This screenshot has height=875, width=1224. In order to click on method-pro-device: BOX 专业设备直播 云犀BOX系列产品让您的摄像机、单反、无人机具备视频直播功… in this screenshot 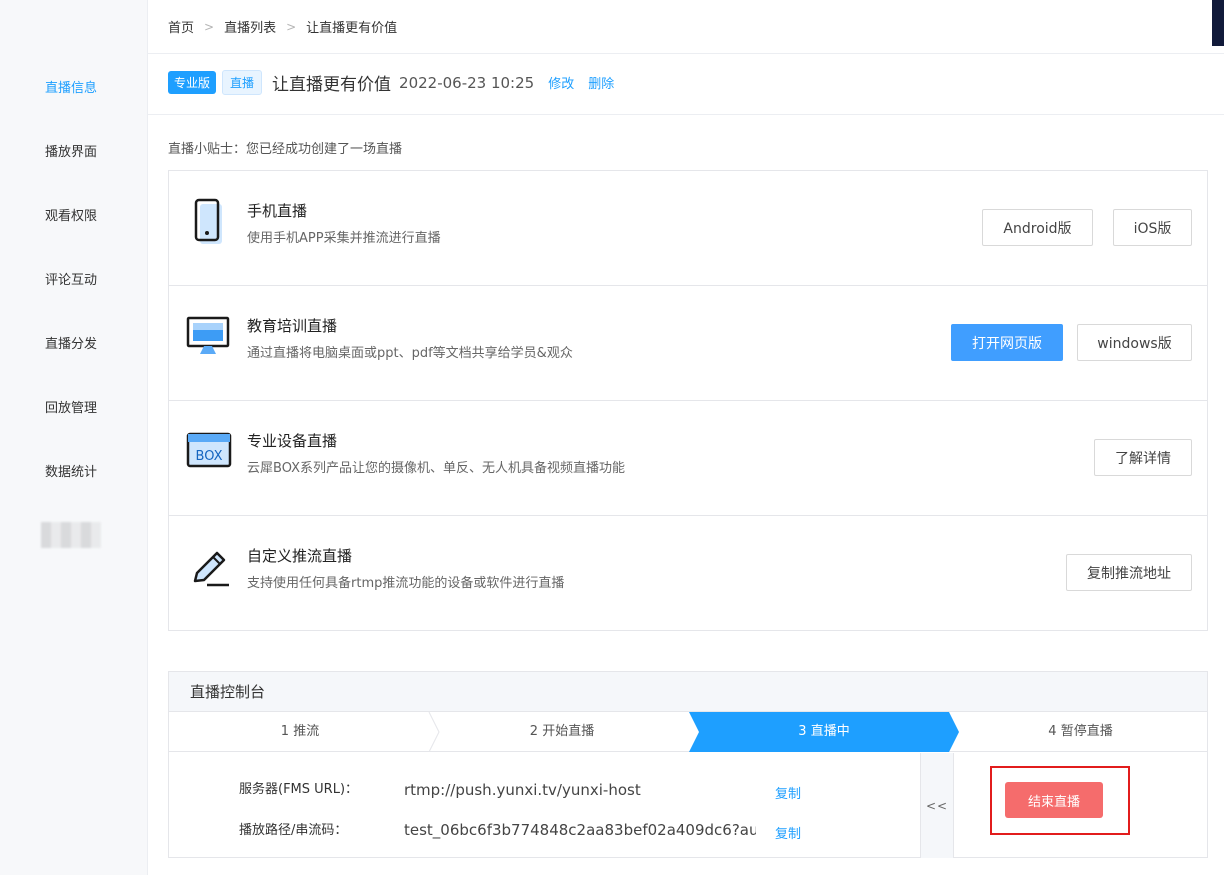, I will do `click(688, 458)`.